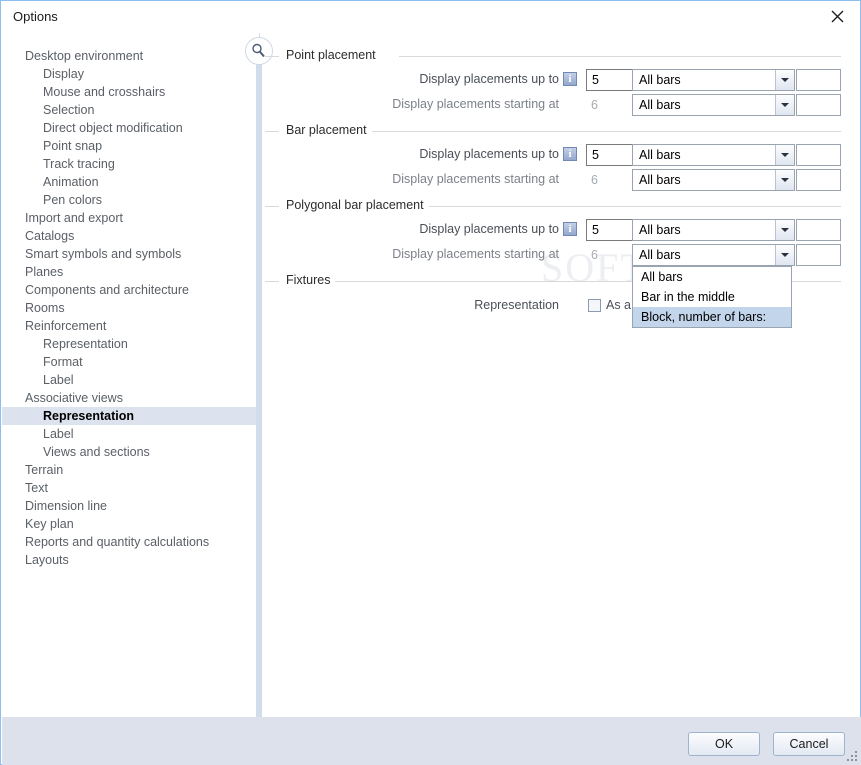 This screenshot has width=861, height=765. Describe the element at coordinates (130, 146) in the screenshot. I see `sidebar-item-point-snap: Point snap` at that location.